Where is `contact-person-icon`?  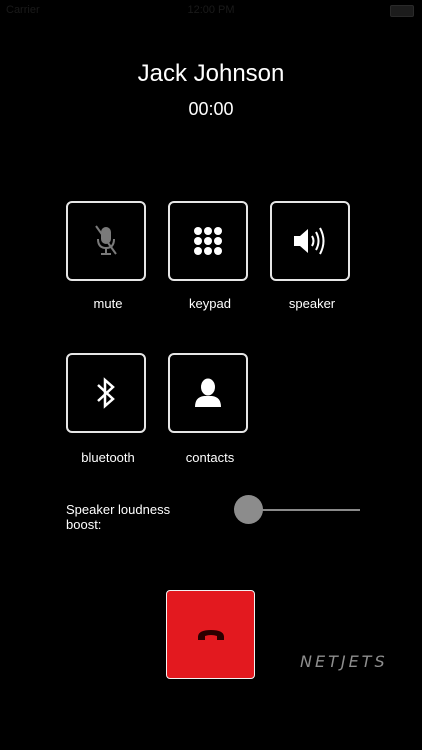
contact-person-icon is located at coordinates (208, 393).